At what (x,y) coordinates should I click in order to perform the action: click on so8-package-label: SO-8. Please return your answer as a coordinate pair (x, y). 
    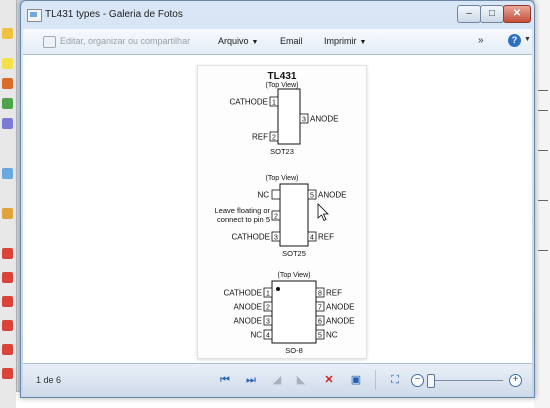
    Looking at the image, I should click on (294, 350).